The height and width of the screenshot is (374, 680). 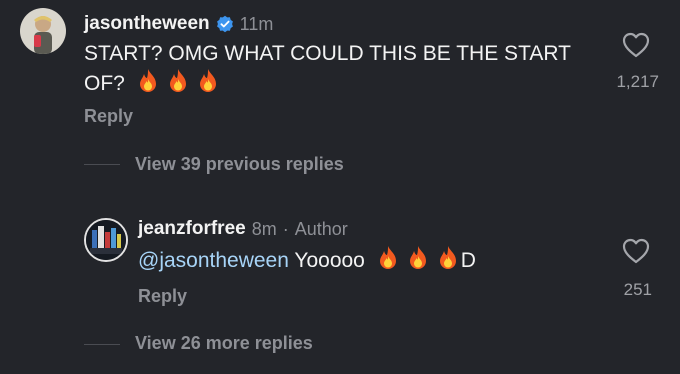 I want to click on comment-text-line2: OF?, so click(x=344, y=85).